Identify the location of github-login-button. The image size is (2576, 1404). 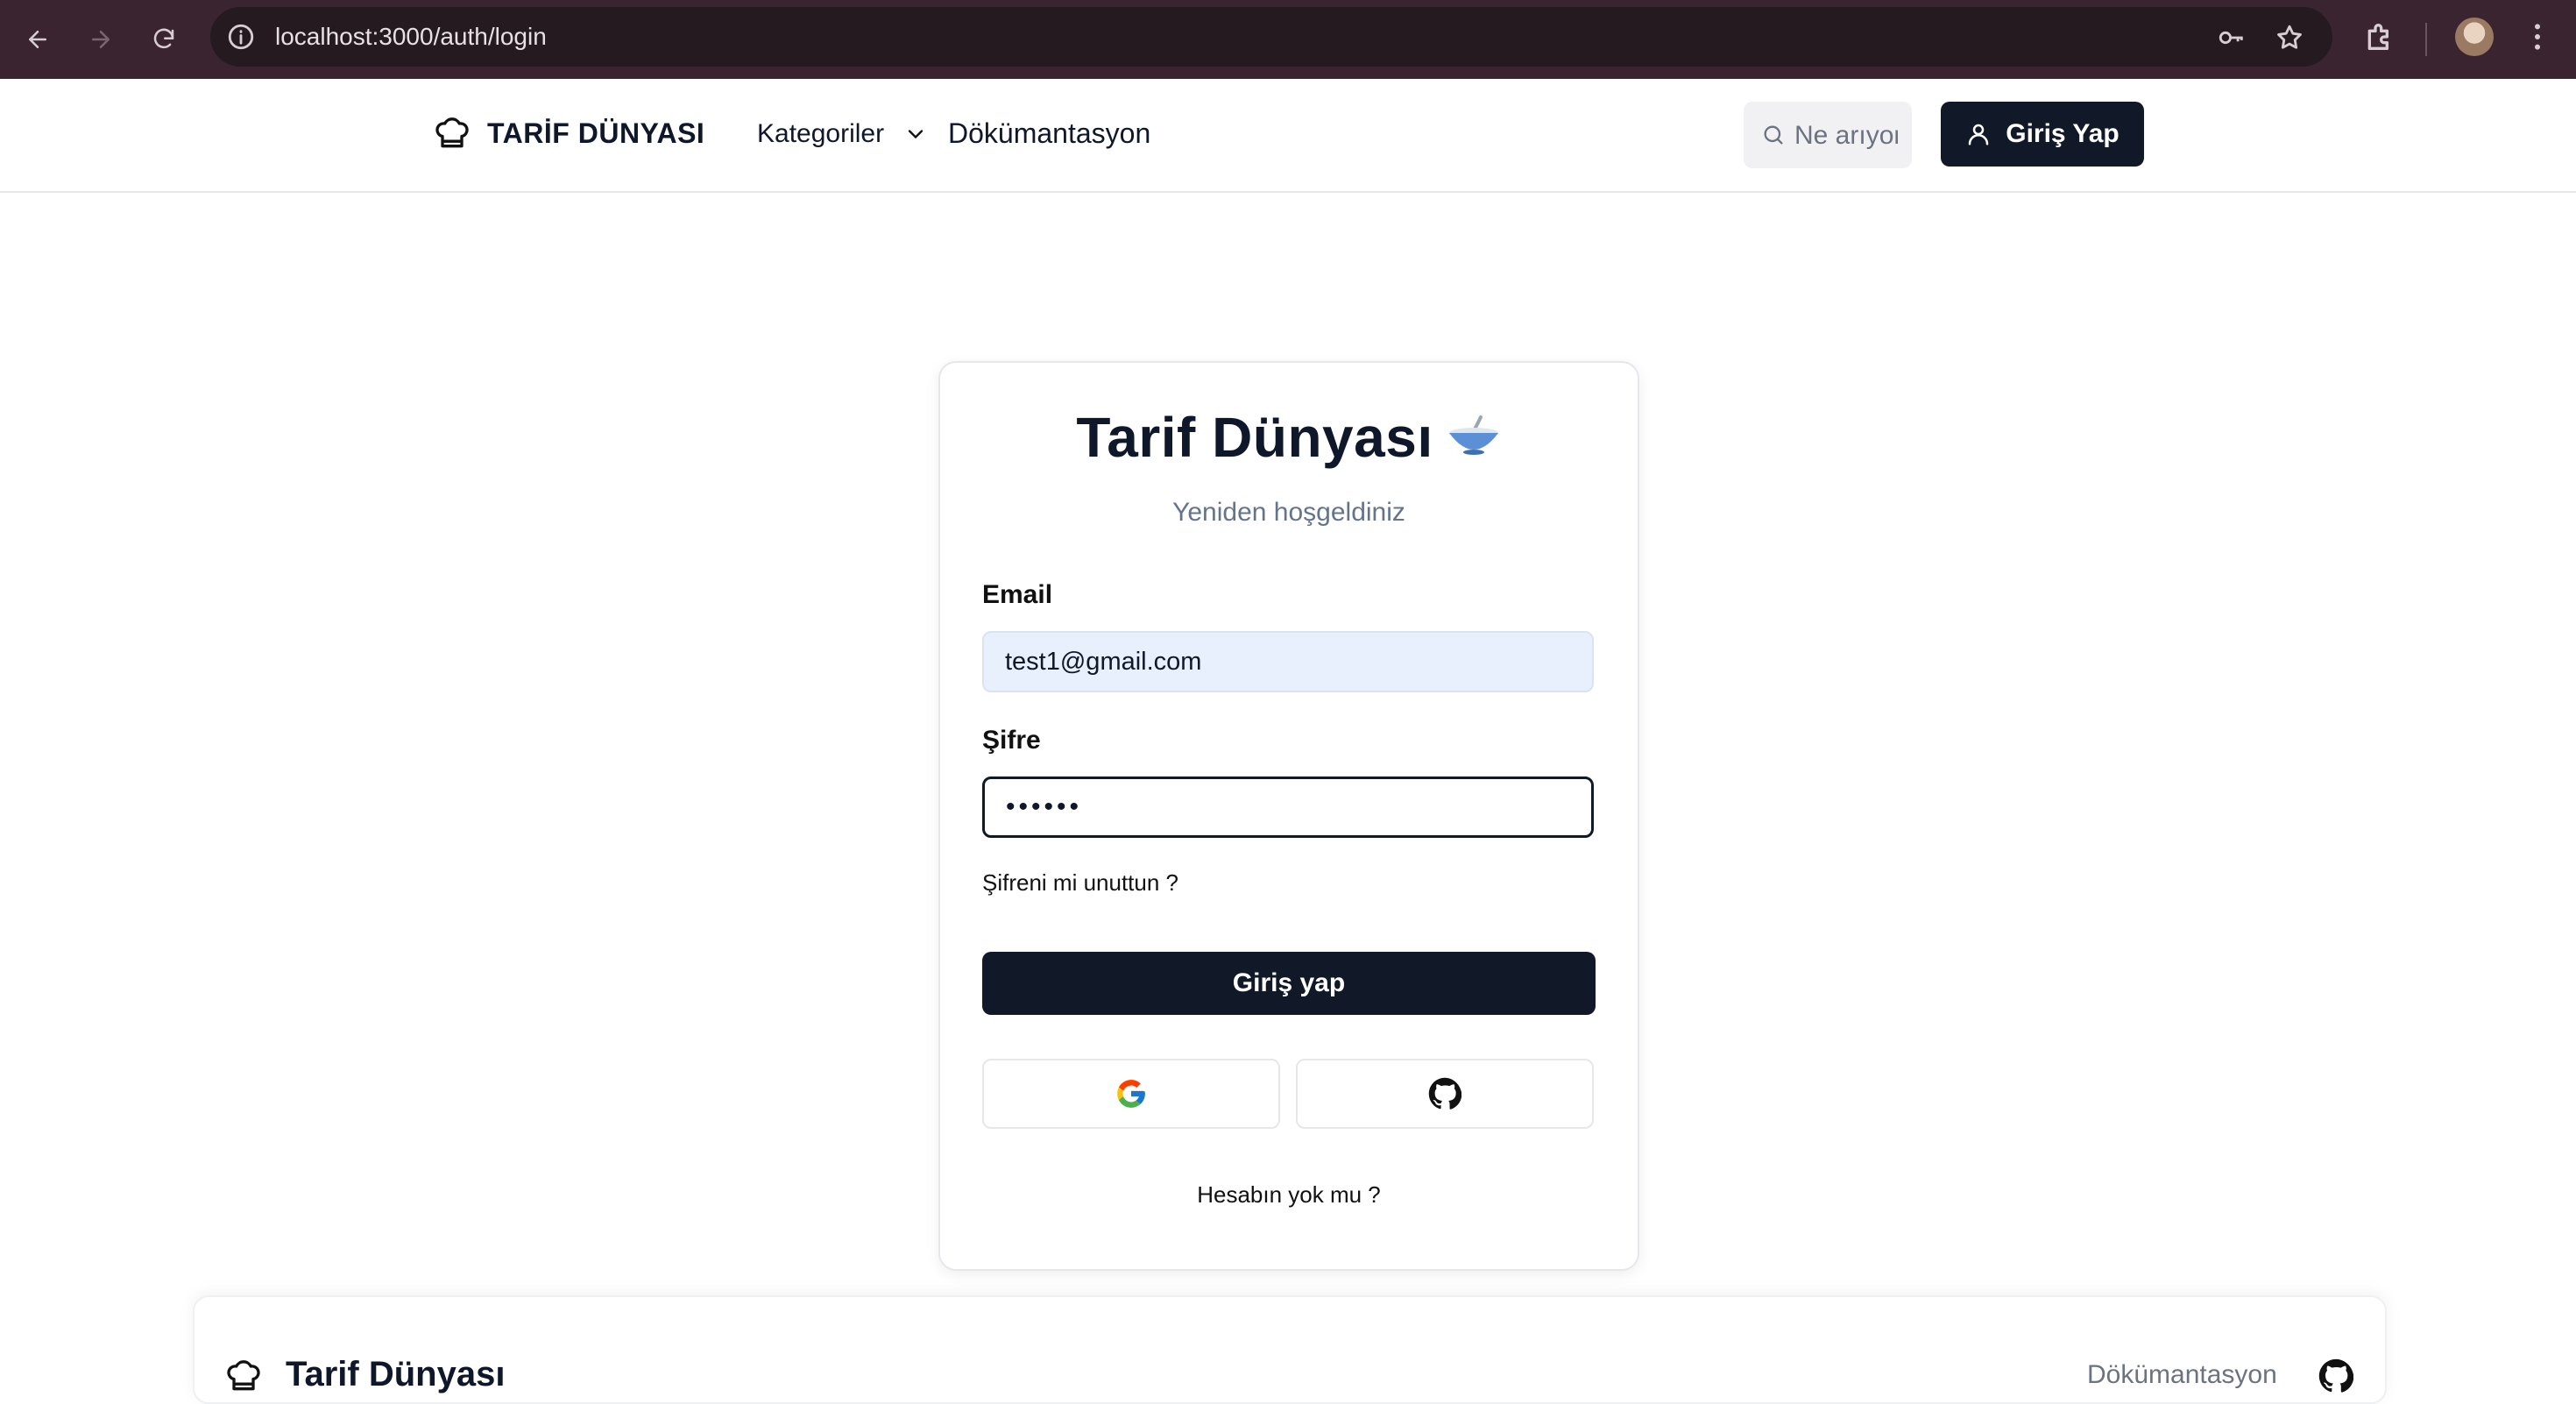
(1445, 1094).